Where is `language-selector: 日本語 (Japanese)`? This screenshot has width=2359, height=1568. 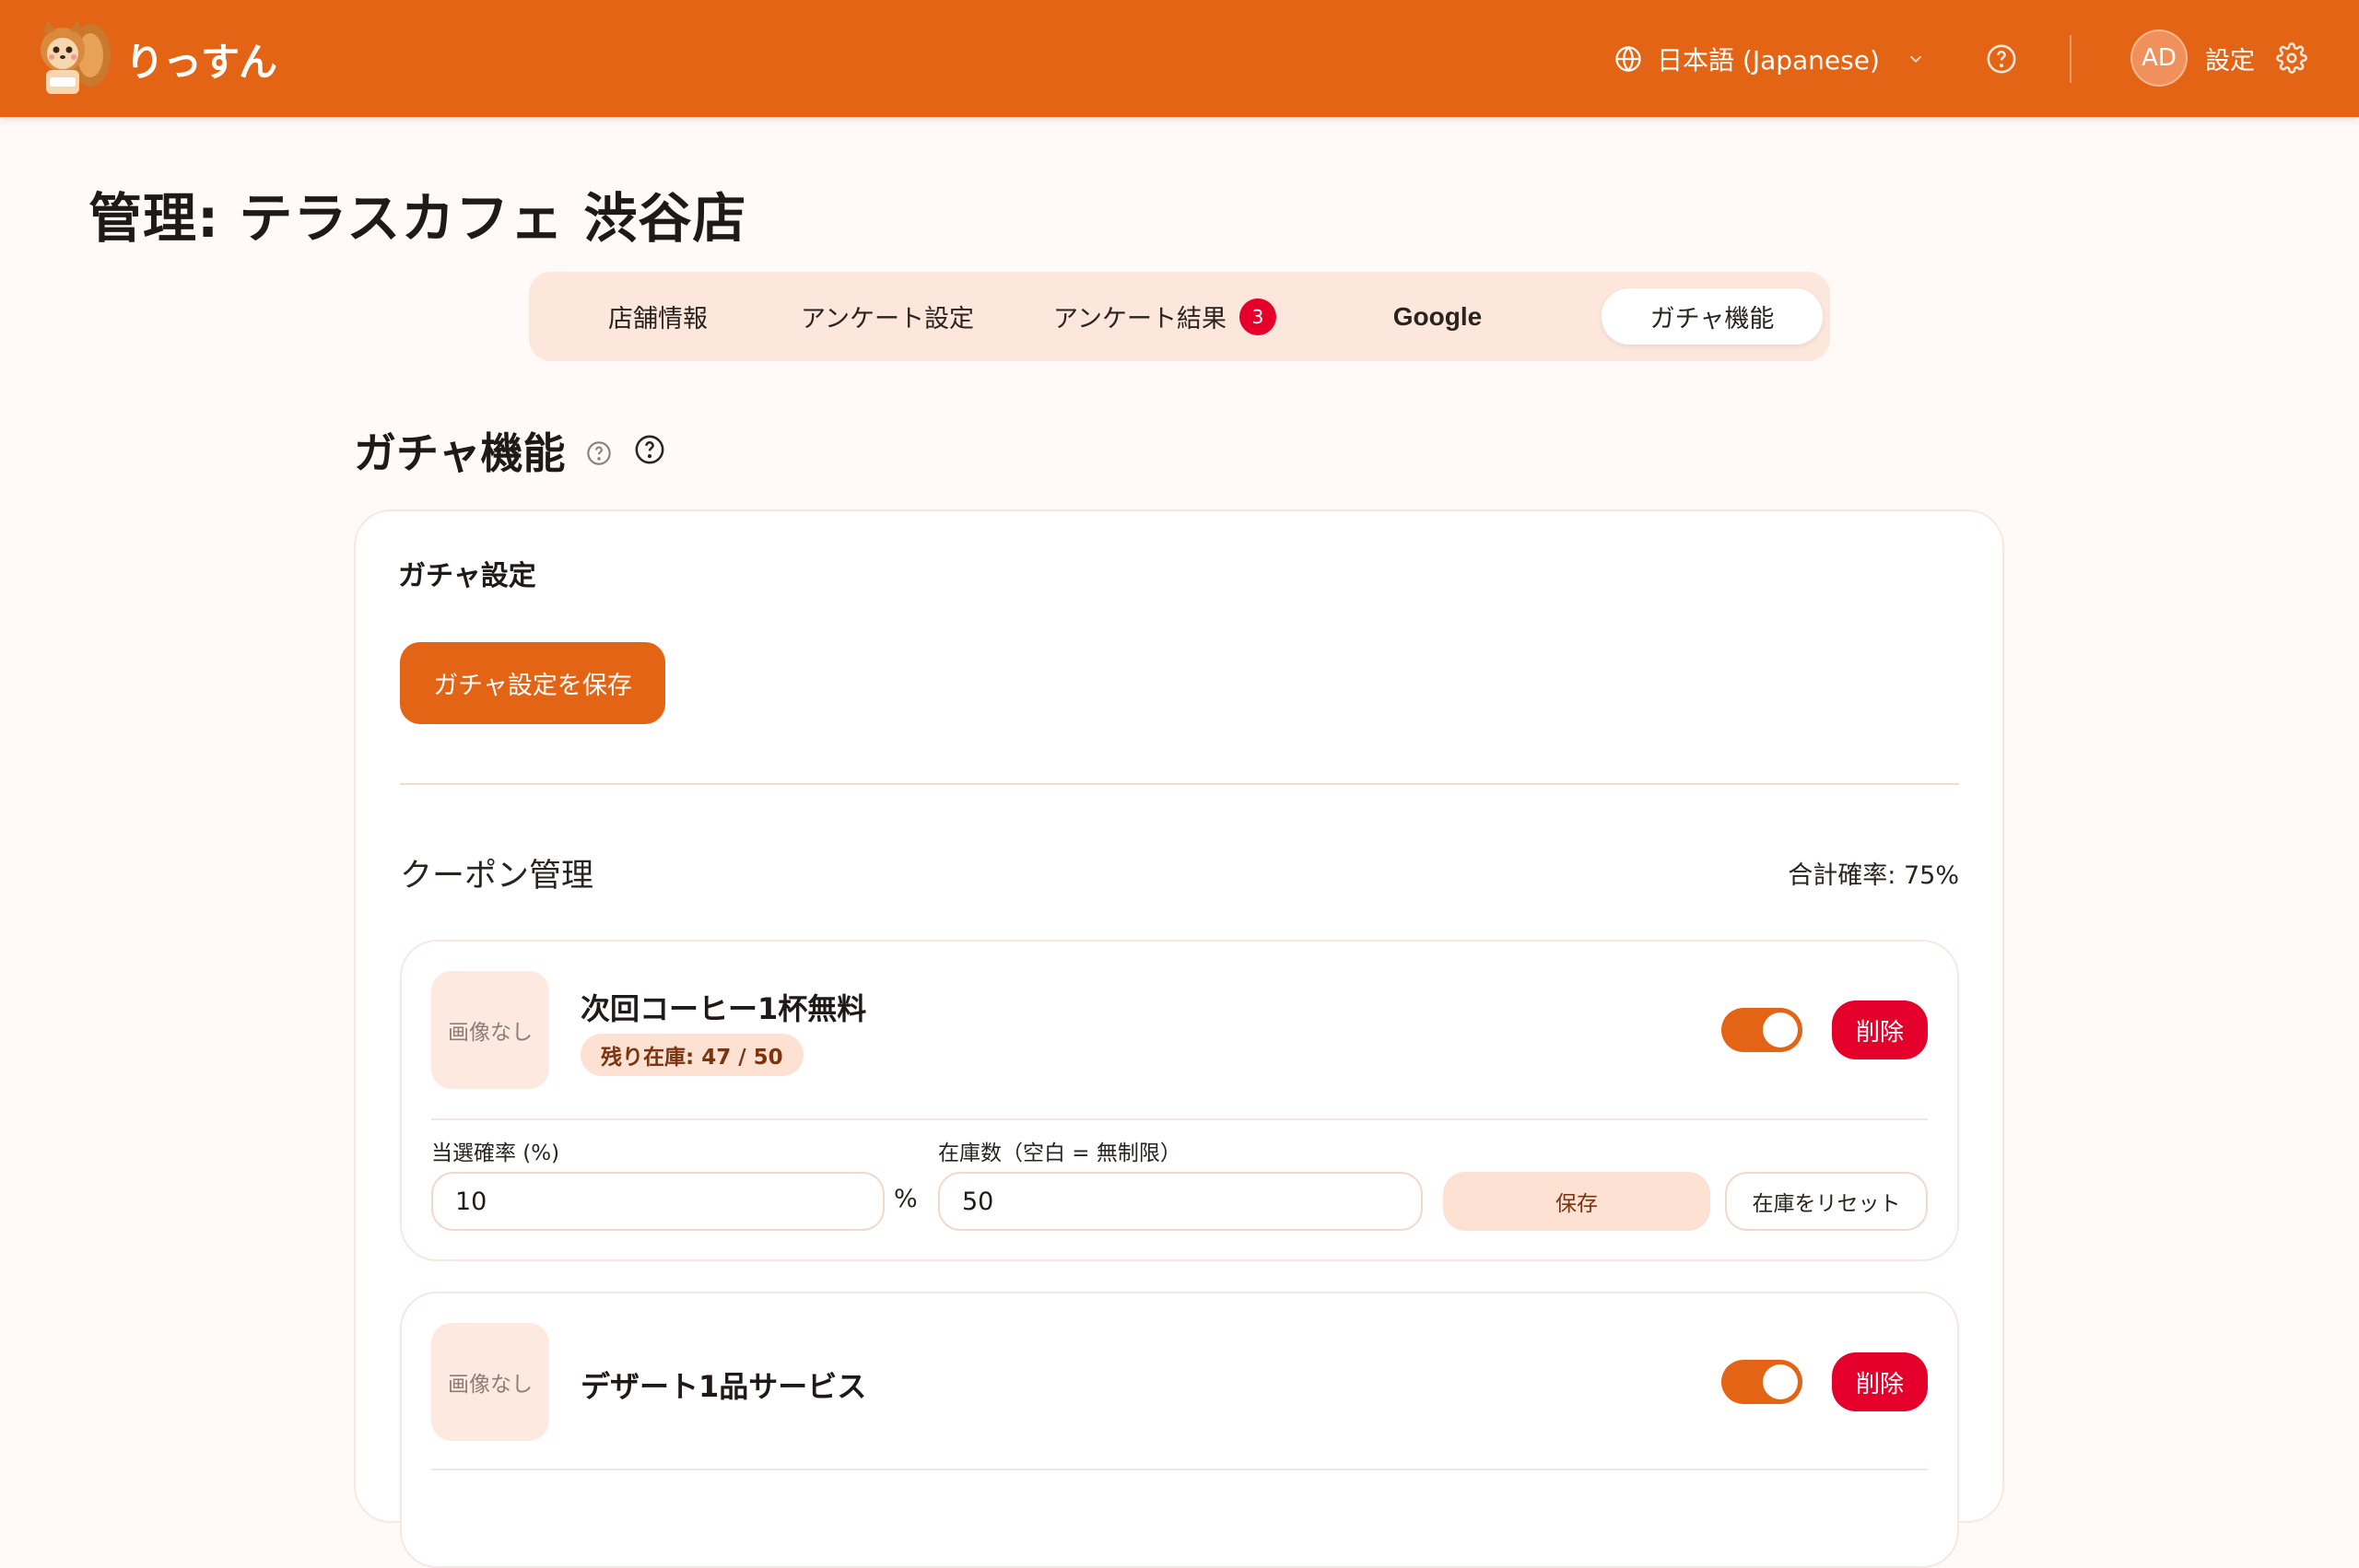
language-selector: 日本語 (Japanese) is located at coordinates (1777, 59).